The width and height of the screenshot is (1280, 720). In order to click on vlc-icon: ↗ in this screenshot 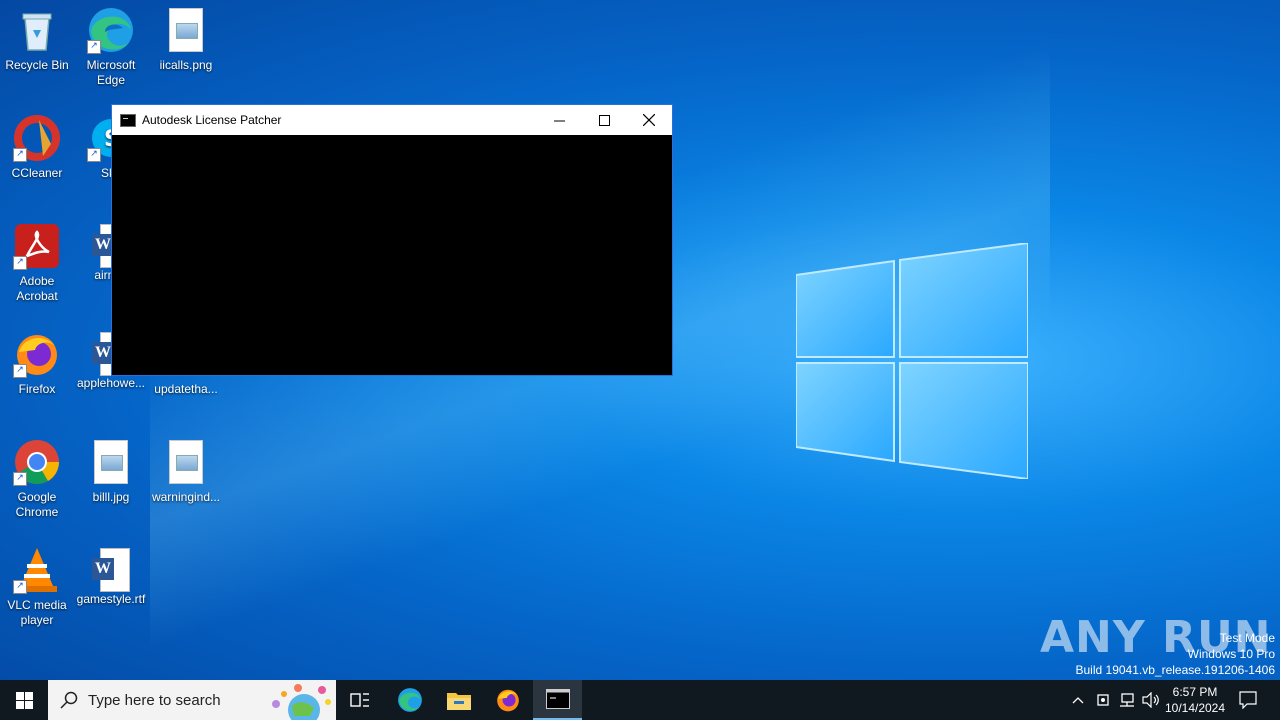, I will do `click(37, 570)`.